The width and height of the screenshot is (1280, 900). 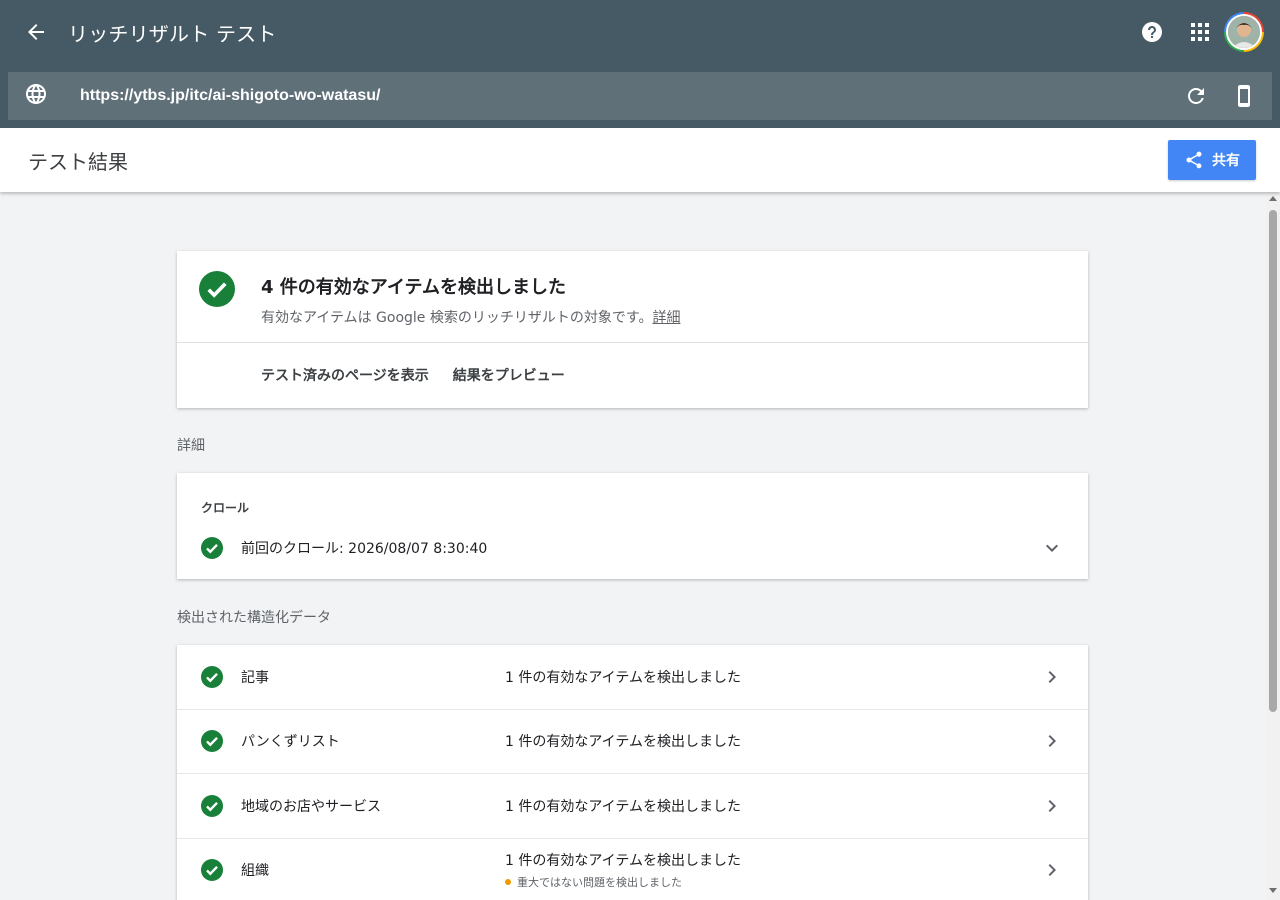 What do you see at coordinates (632, 548) in the screenshot?
I see `crawl-row: 前回のクロール: 2026/08/07 8:30:40` at bounding box center [632, 548].